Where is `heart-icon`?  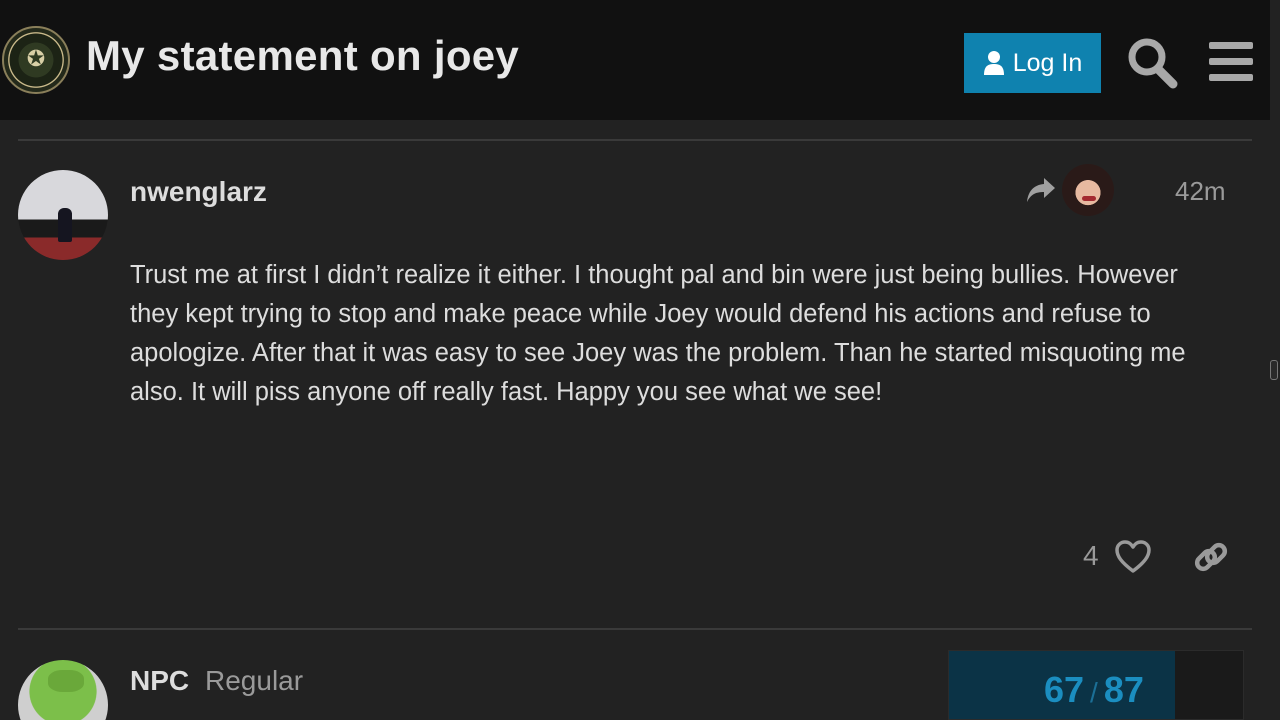 heart-icon is located at coordinates (1133, 556).